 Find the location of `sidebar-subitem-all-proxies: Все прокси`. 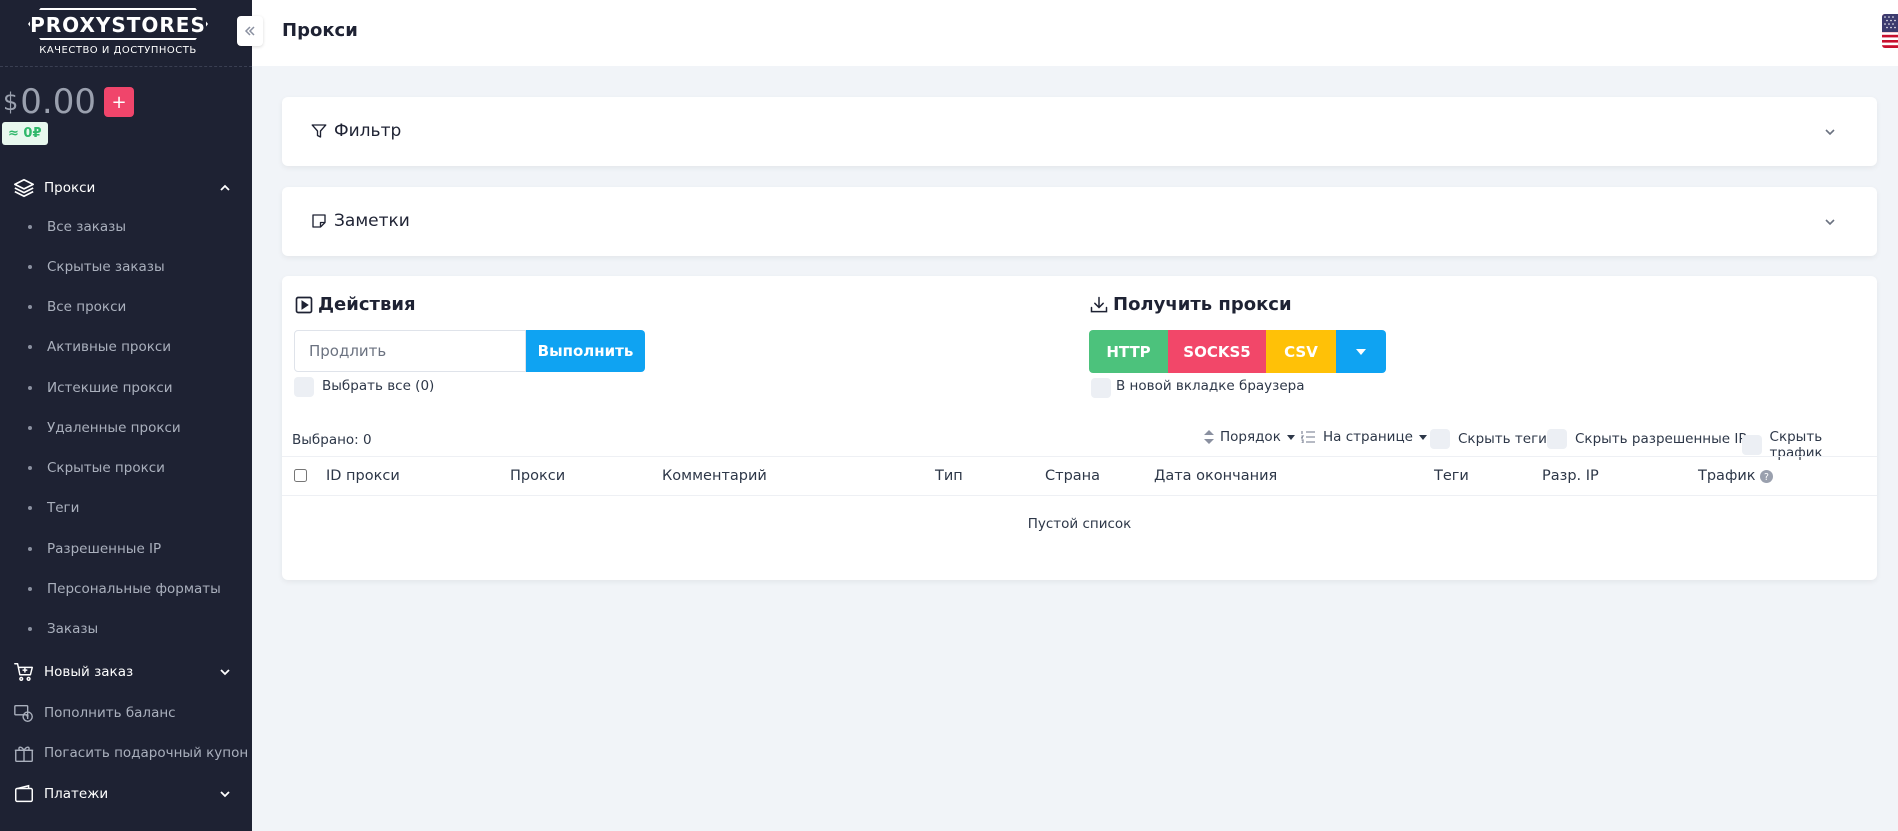

sidebar-subitem-all-proxies: Все прокси is located at coordinates (126, 307).